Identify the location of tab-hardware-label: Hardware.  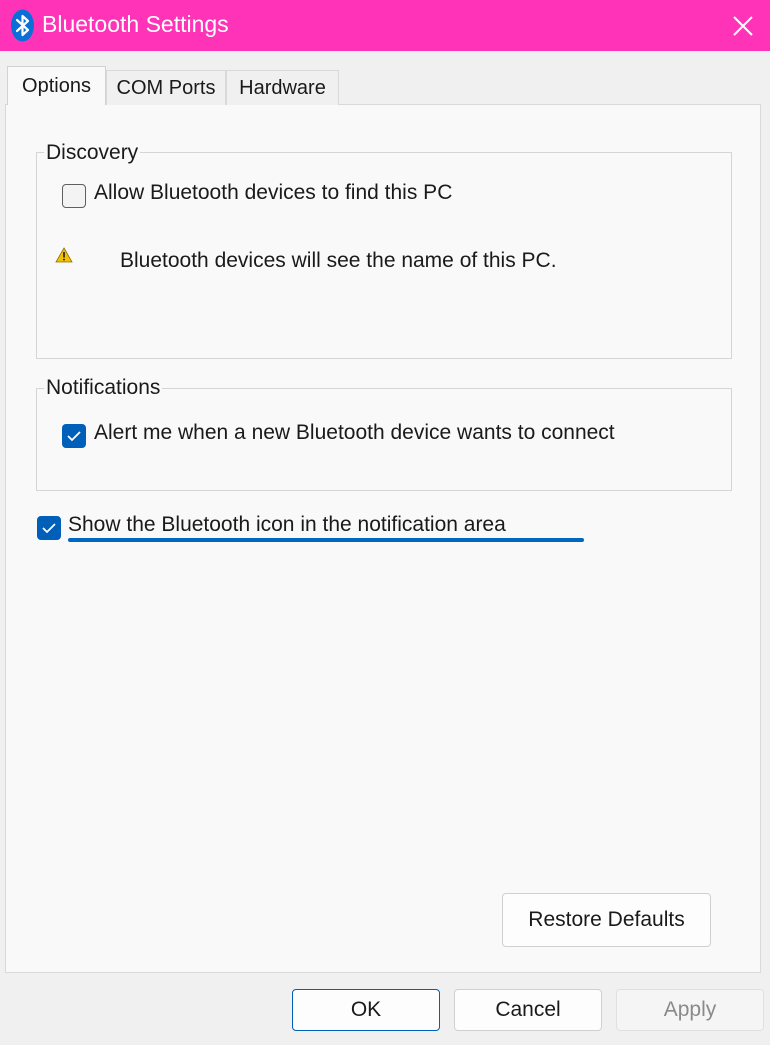
(282, 87).